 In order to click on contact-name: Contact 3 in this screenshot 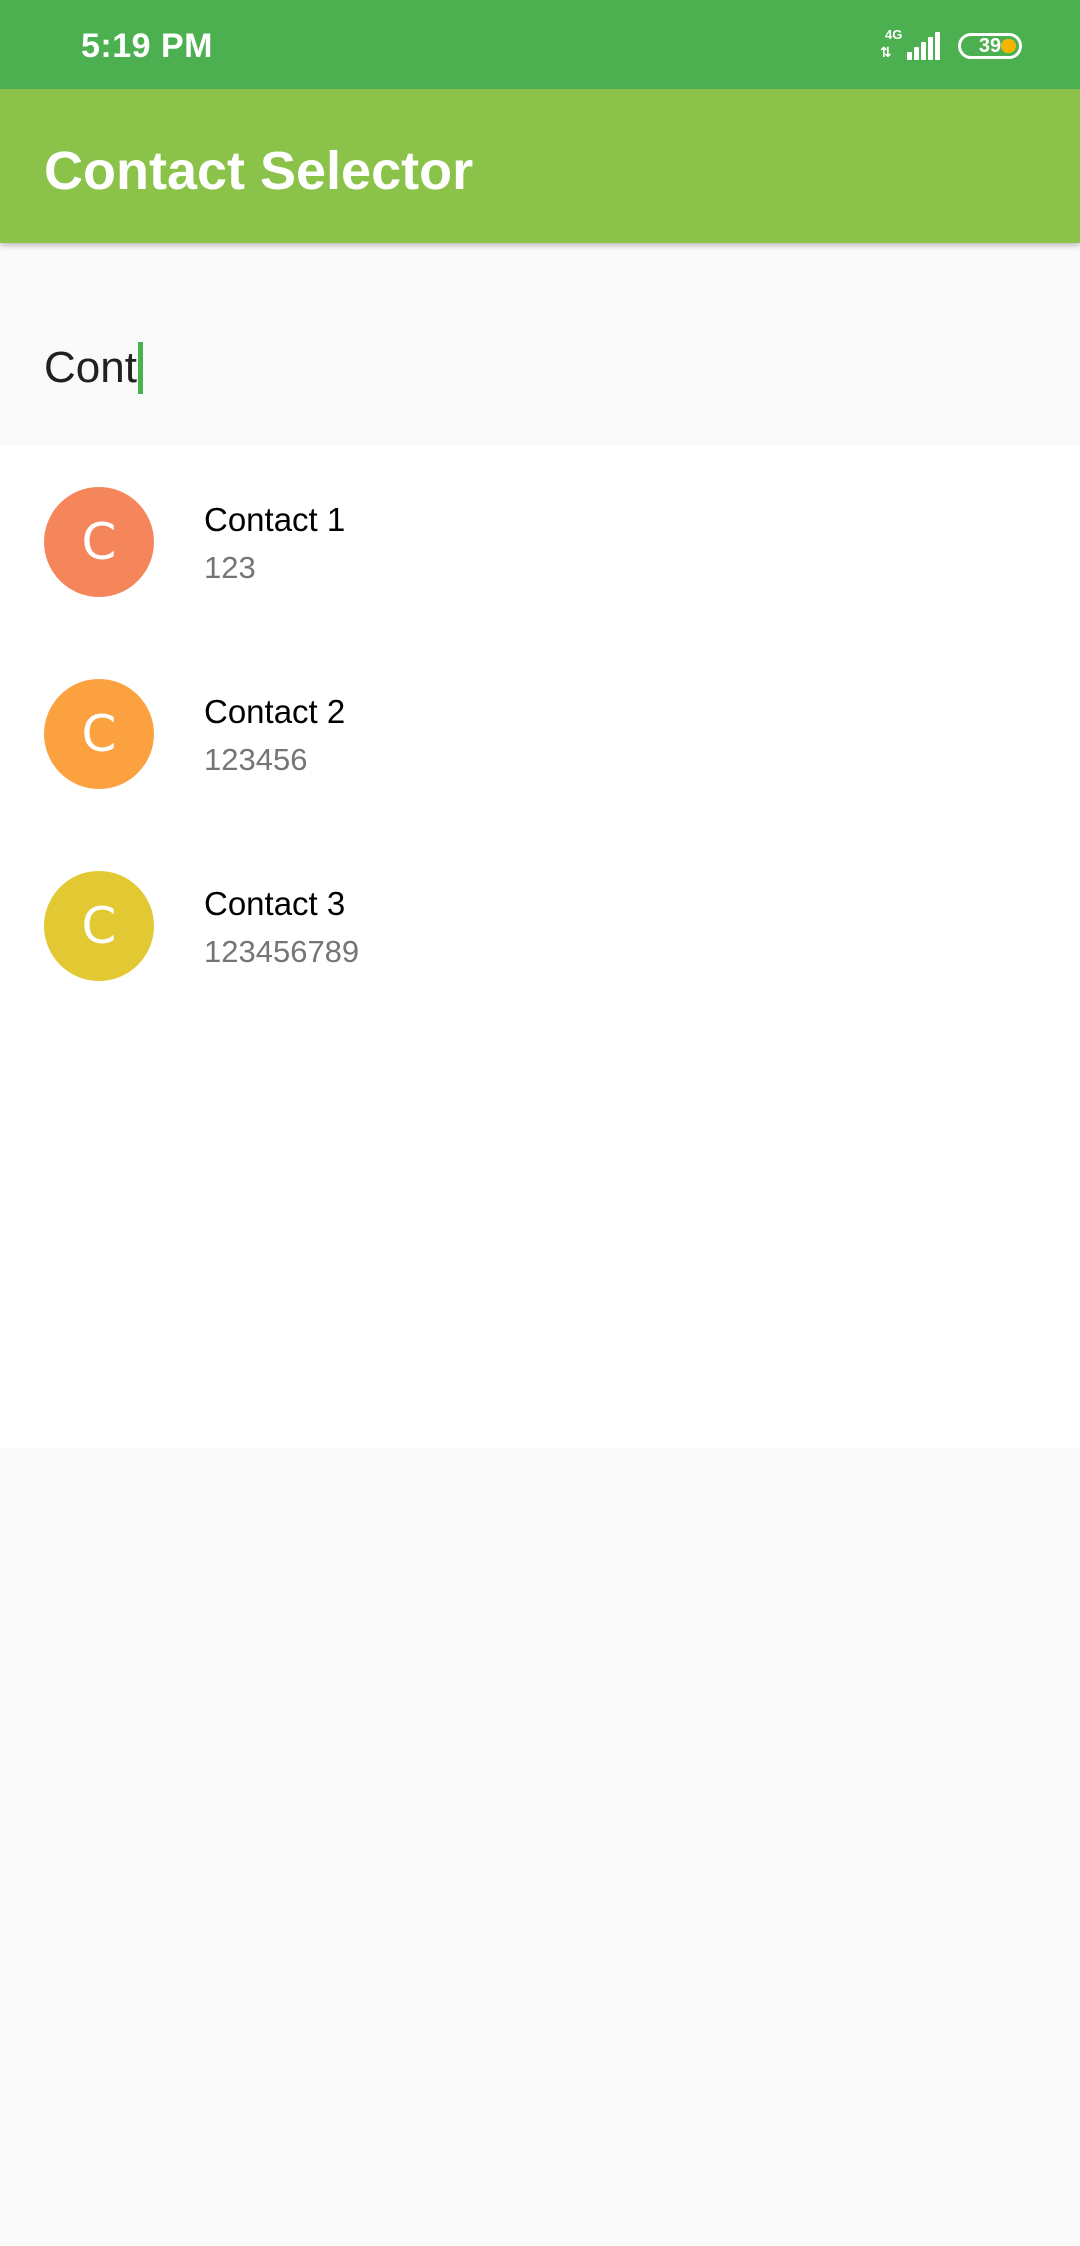, I will do `click(275, 903)`.